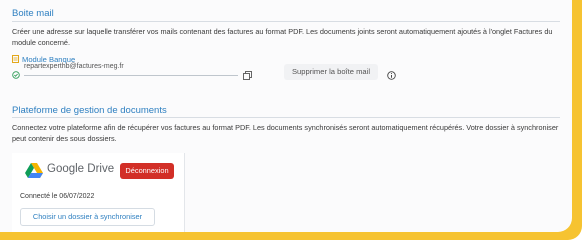 Image resolution: width=582 pixels, height=240 pixels. I want to click on info-icon, so click(391, 76).